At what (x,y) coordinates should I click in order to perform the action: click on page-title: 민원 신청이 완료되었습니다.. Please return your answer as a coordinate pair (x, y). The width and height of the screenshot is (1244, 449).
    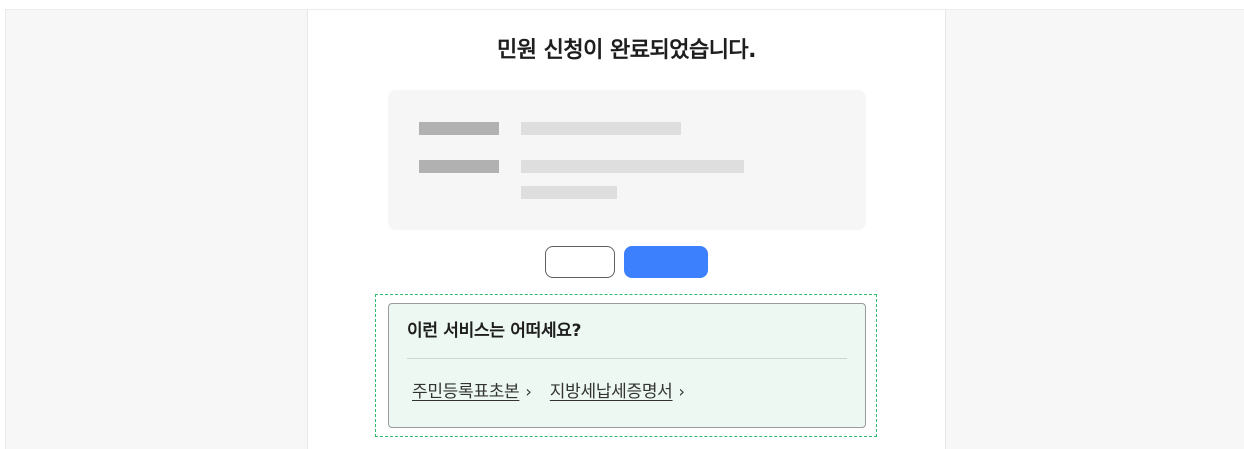
    Looking at the image, I should click on (626, 50).